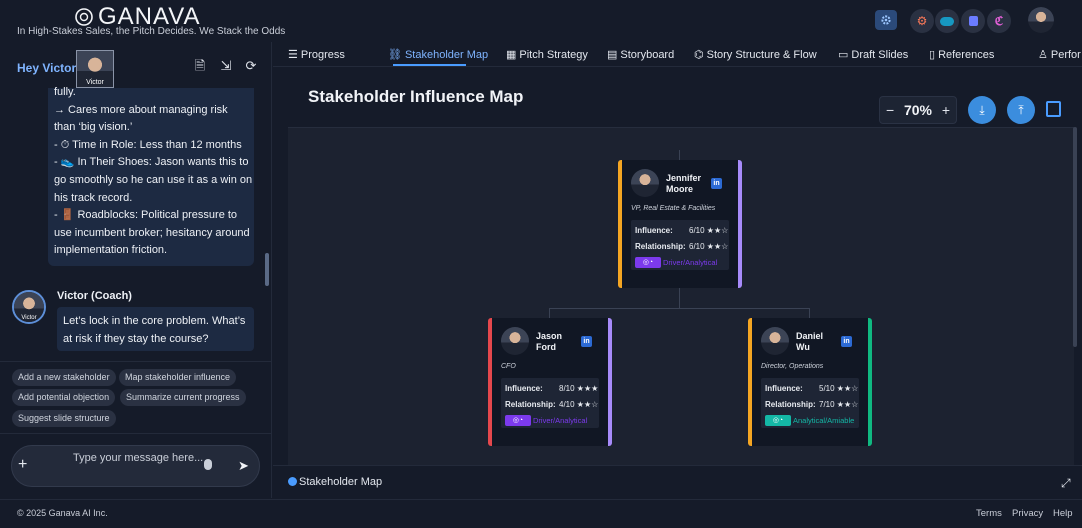  Describe the element at coordinates (660, 246) in the screenshot. I see `relationship-label: Relationship:` at that location.